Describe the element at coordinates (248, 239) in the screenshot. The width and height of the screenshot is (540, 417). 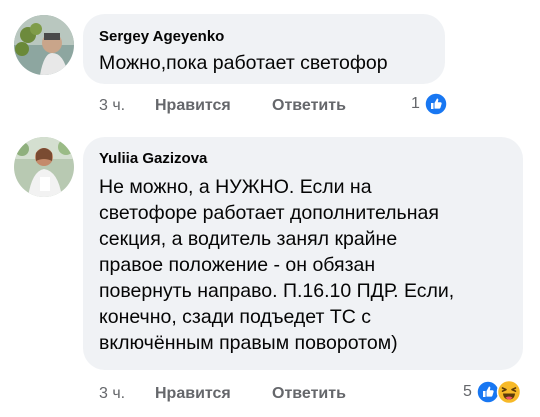
I see `comment-text-line: секция, а водитель занял крайне` at that location.